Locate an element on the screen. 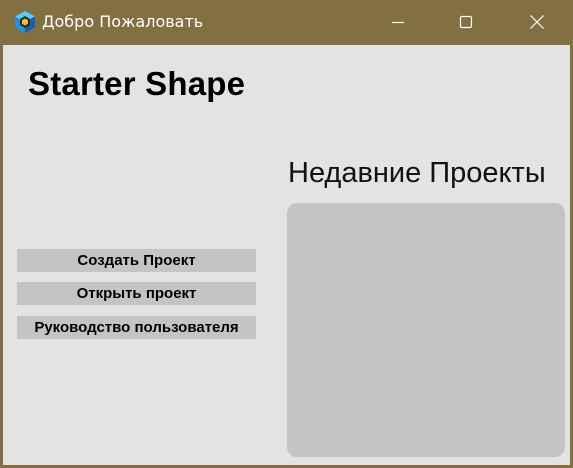 This screenshot has height=468, width=573. open-project-button: Открыть проект is located at coordinates (136, 293).